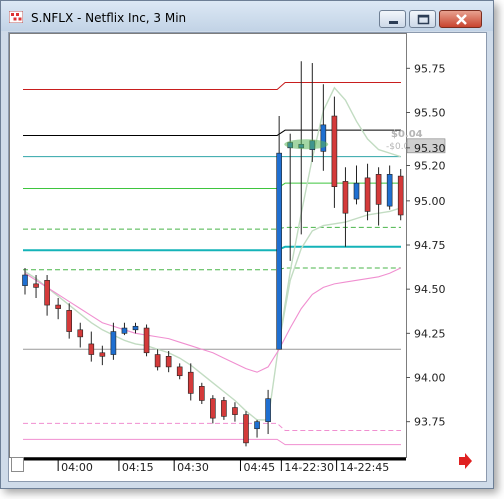  I want to click on cyan-level-line, so click(212, 248).